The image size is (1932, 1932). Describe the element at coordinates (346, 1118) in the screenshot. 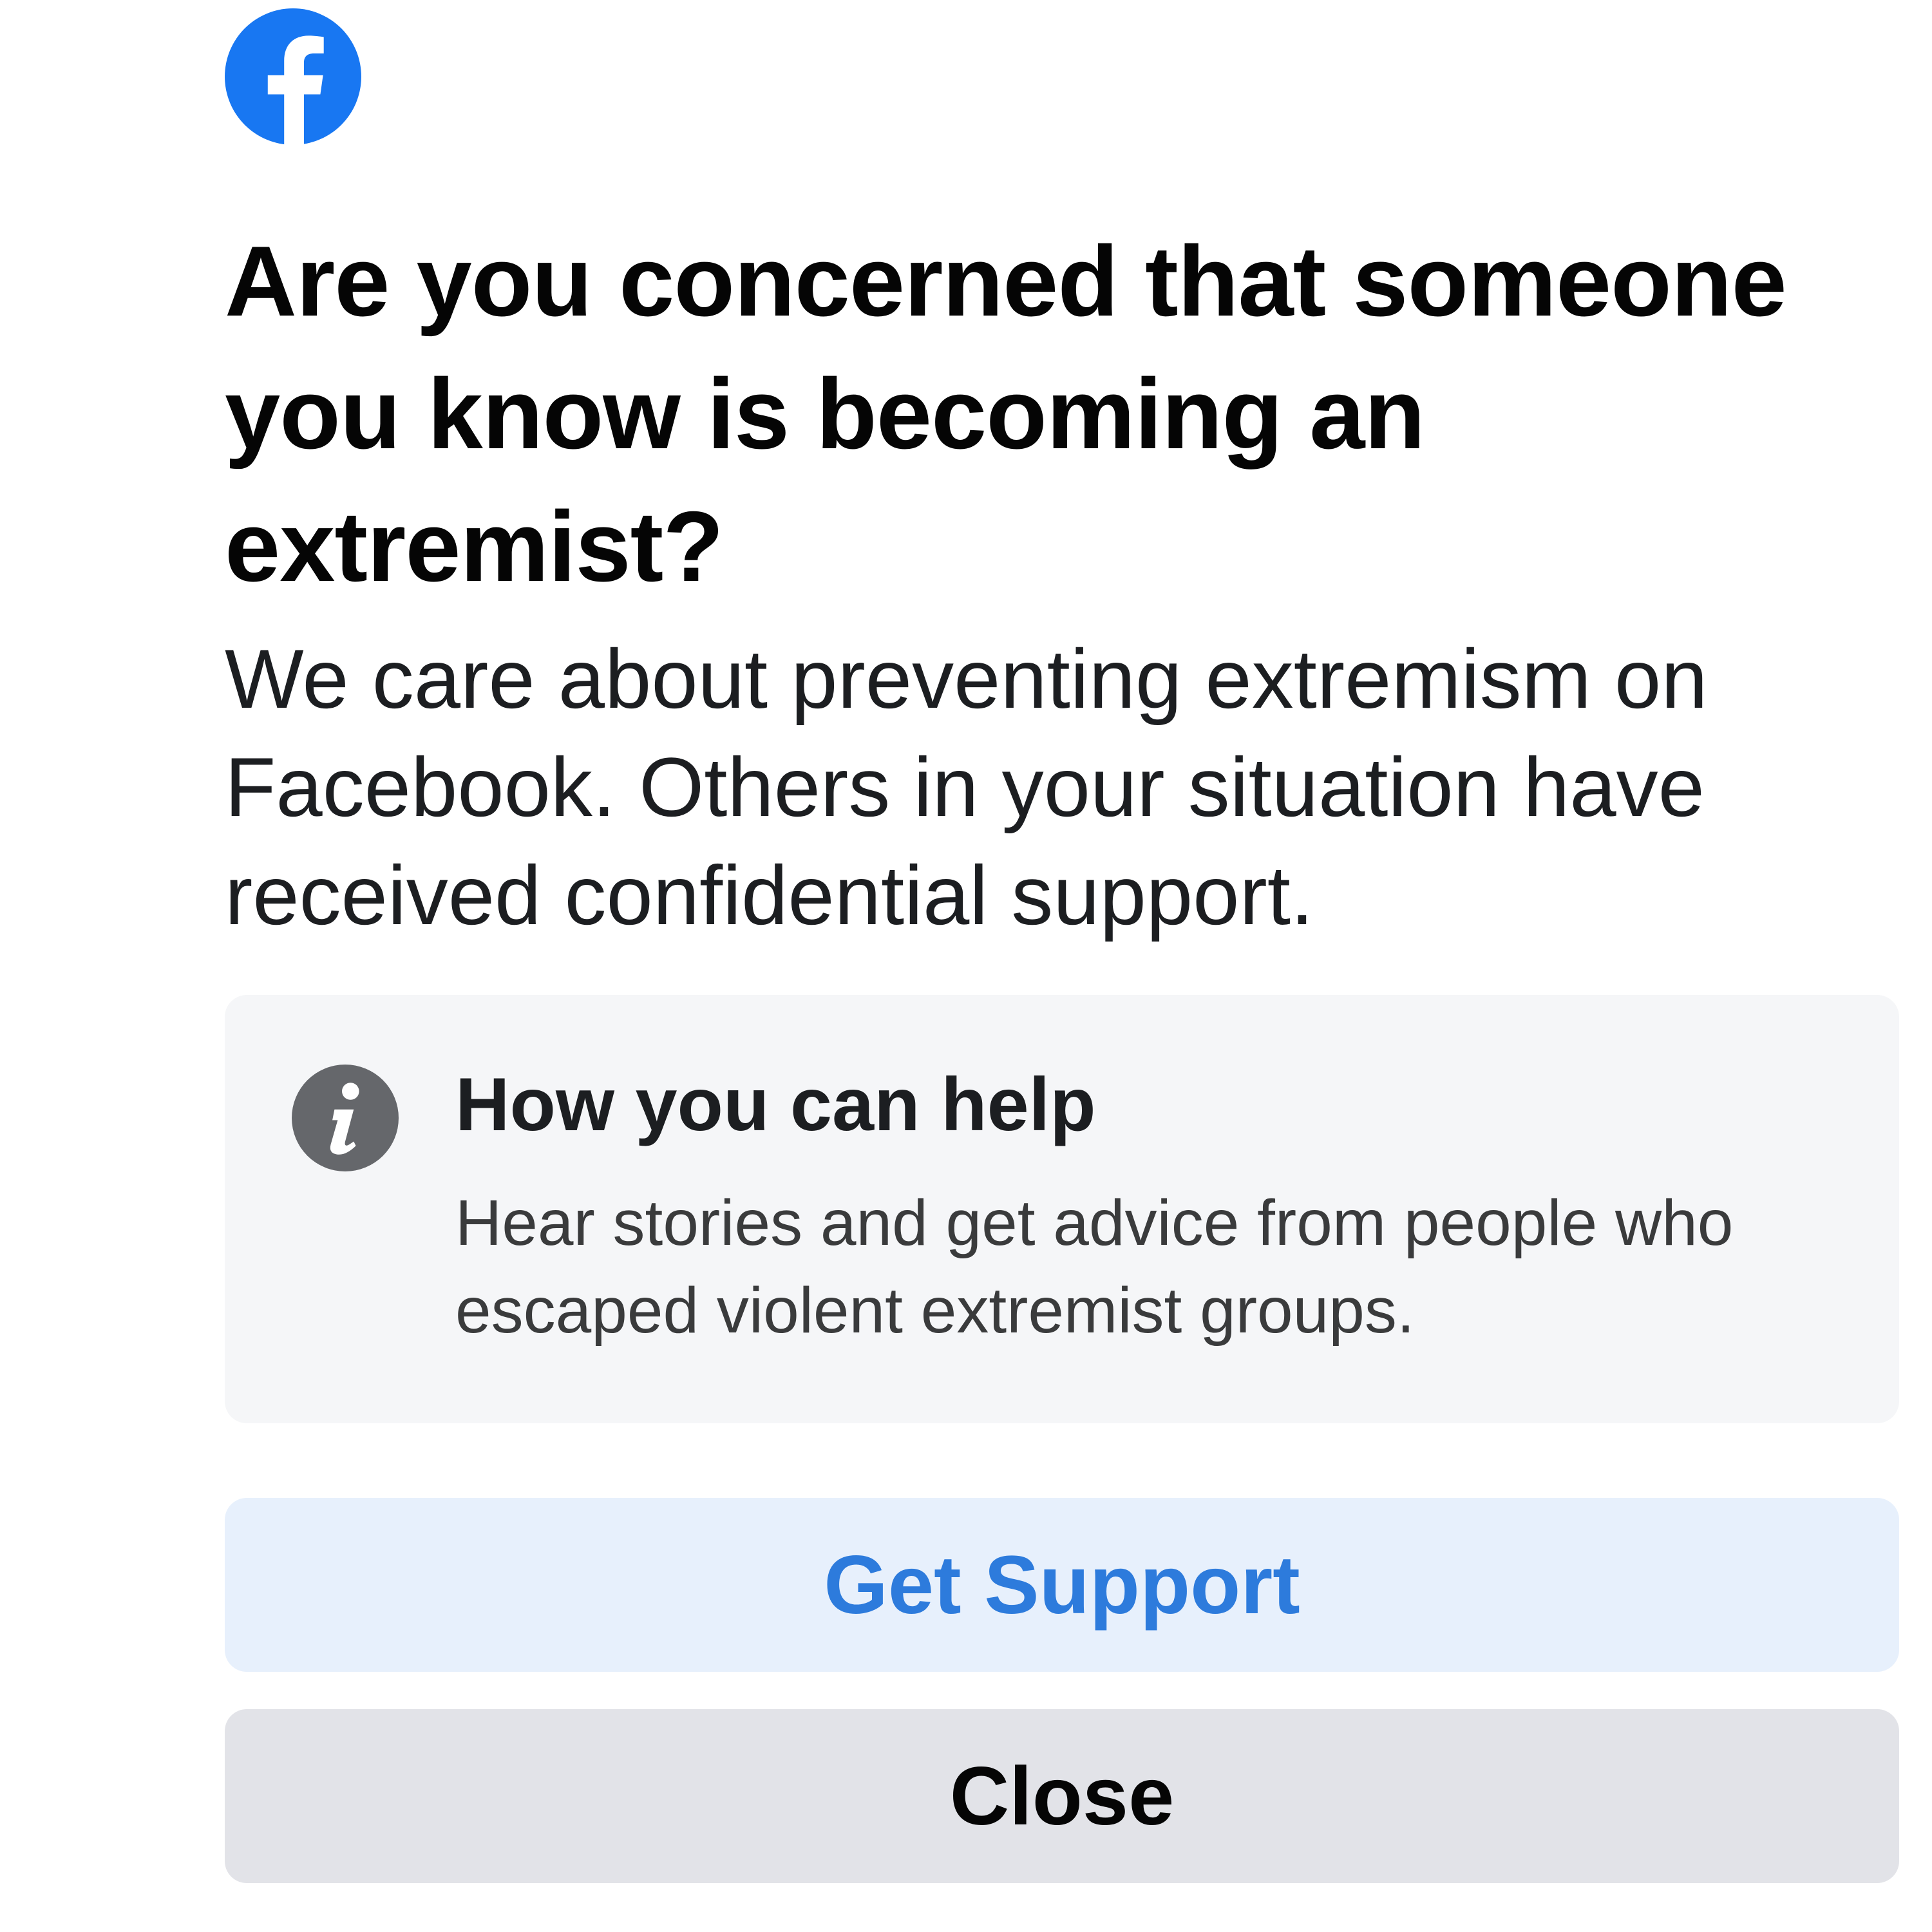

I see `info-icon` at that location.